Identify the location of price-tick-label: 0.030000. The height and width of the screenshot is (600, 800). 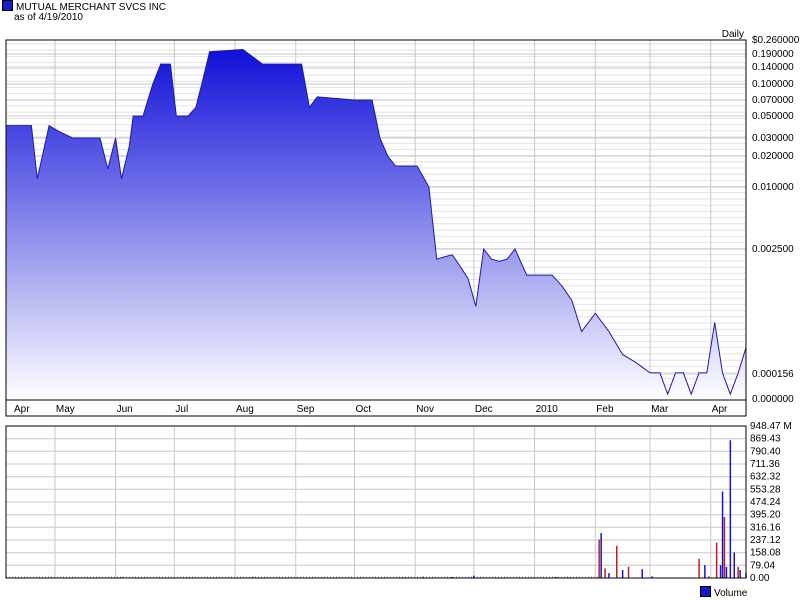
(773, 138).